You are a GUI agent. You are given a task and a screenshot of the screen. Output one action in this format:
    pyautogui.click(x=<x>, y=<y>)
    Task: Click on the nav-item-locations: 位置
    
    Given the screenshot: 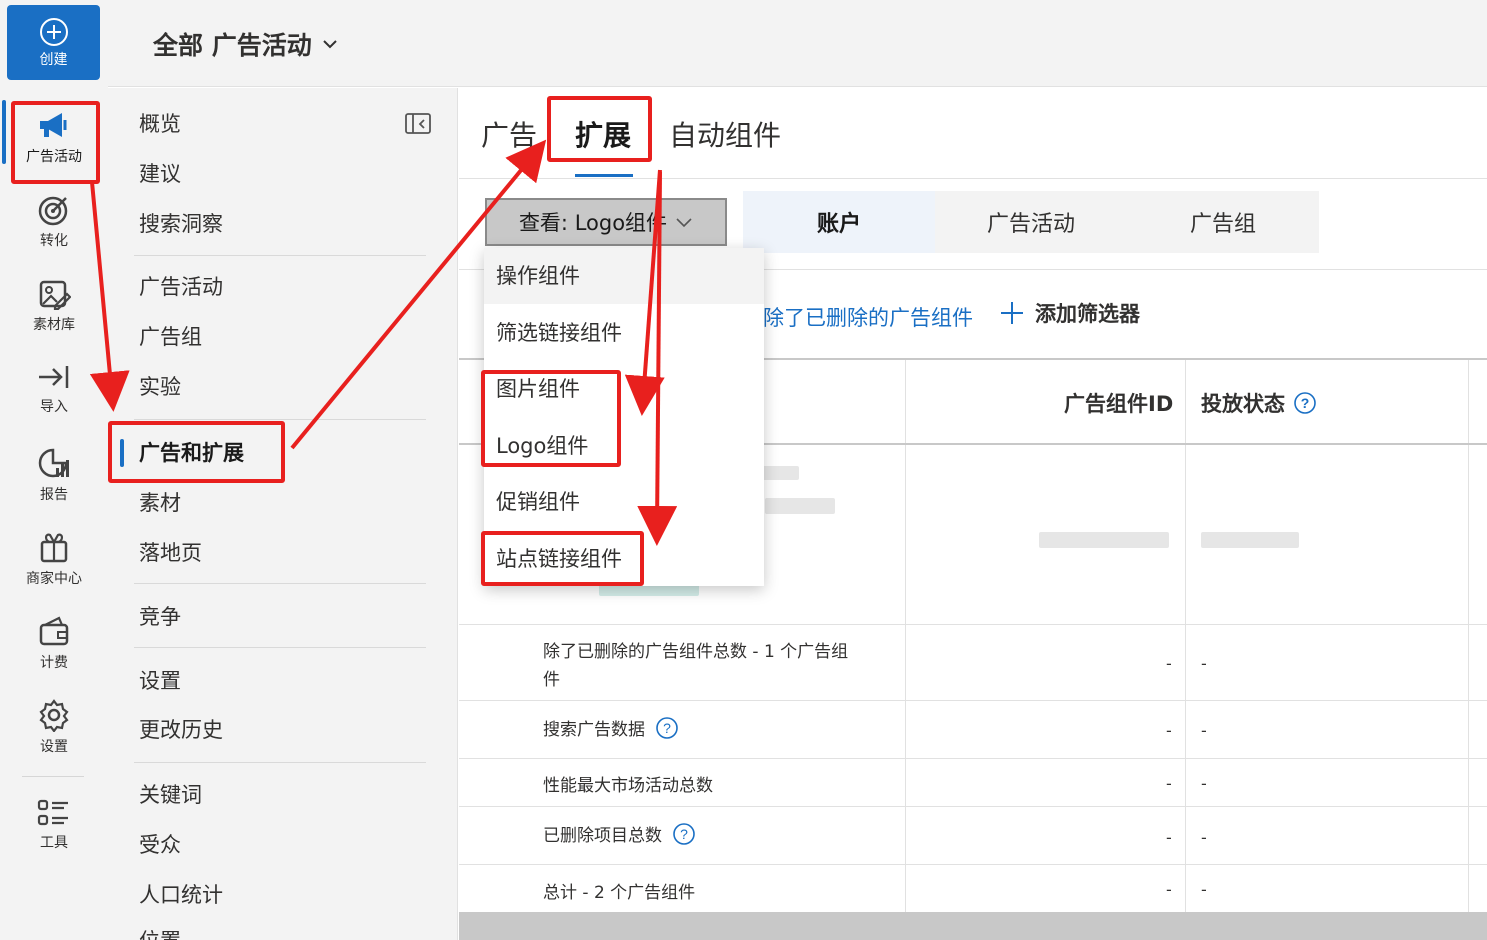 What is the action you would take?
    pyautogui.click(x=160, y=933)
    